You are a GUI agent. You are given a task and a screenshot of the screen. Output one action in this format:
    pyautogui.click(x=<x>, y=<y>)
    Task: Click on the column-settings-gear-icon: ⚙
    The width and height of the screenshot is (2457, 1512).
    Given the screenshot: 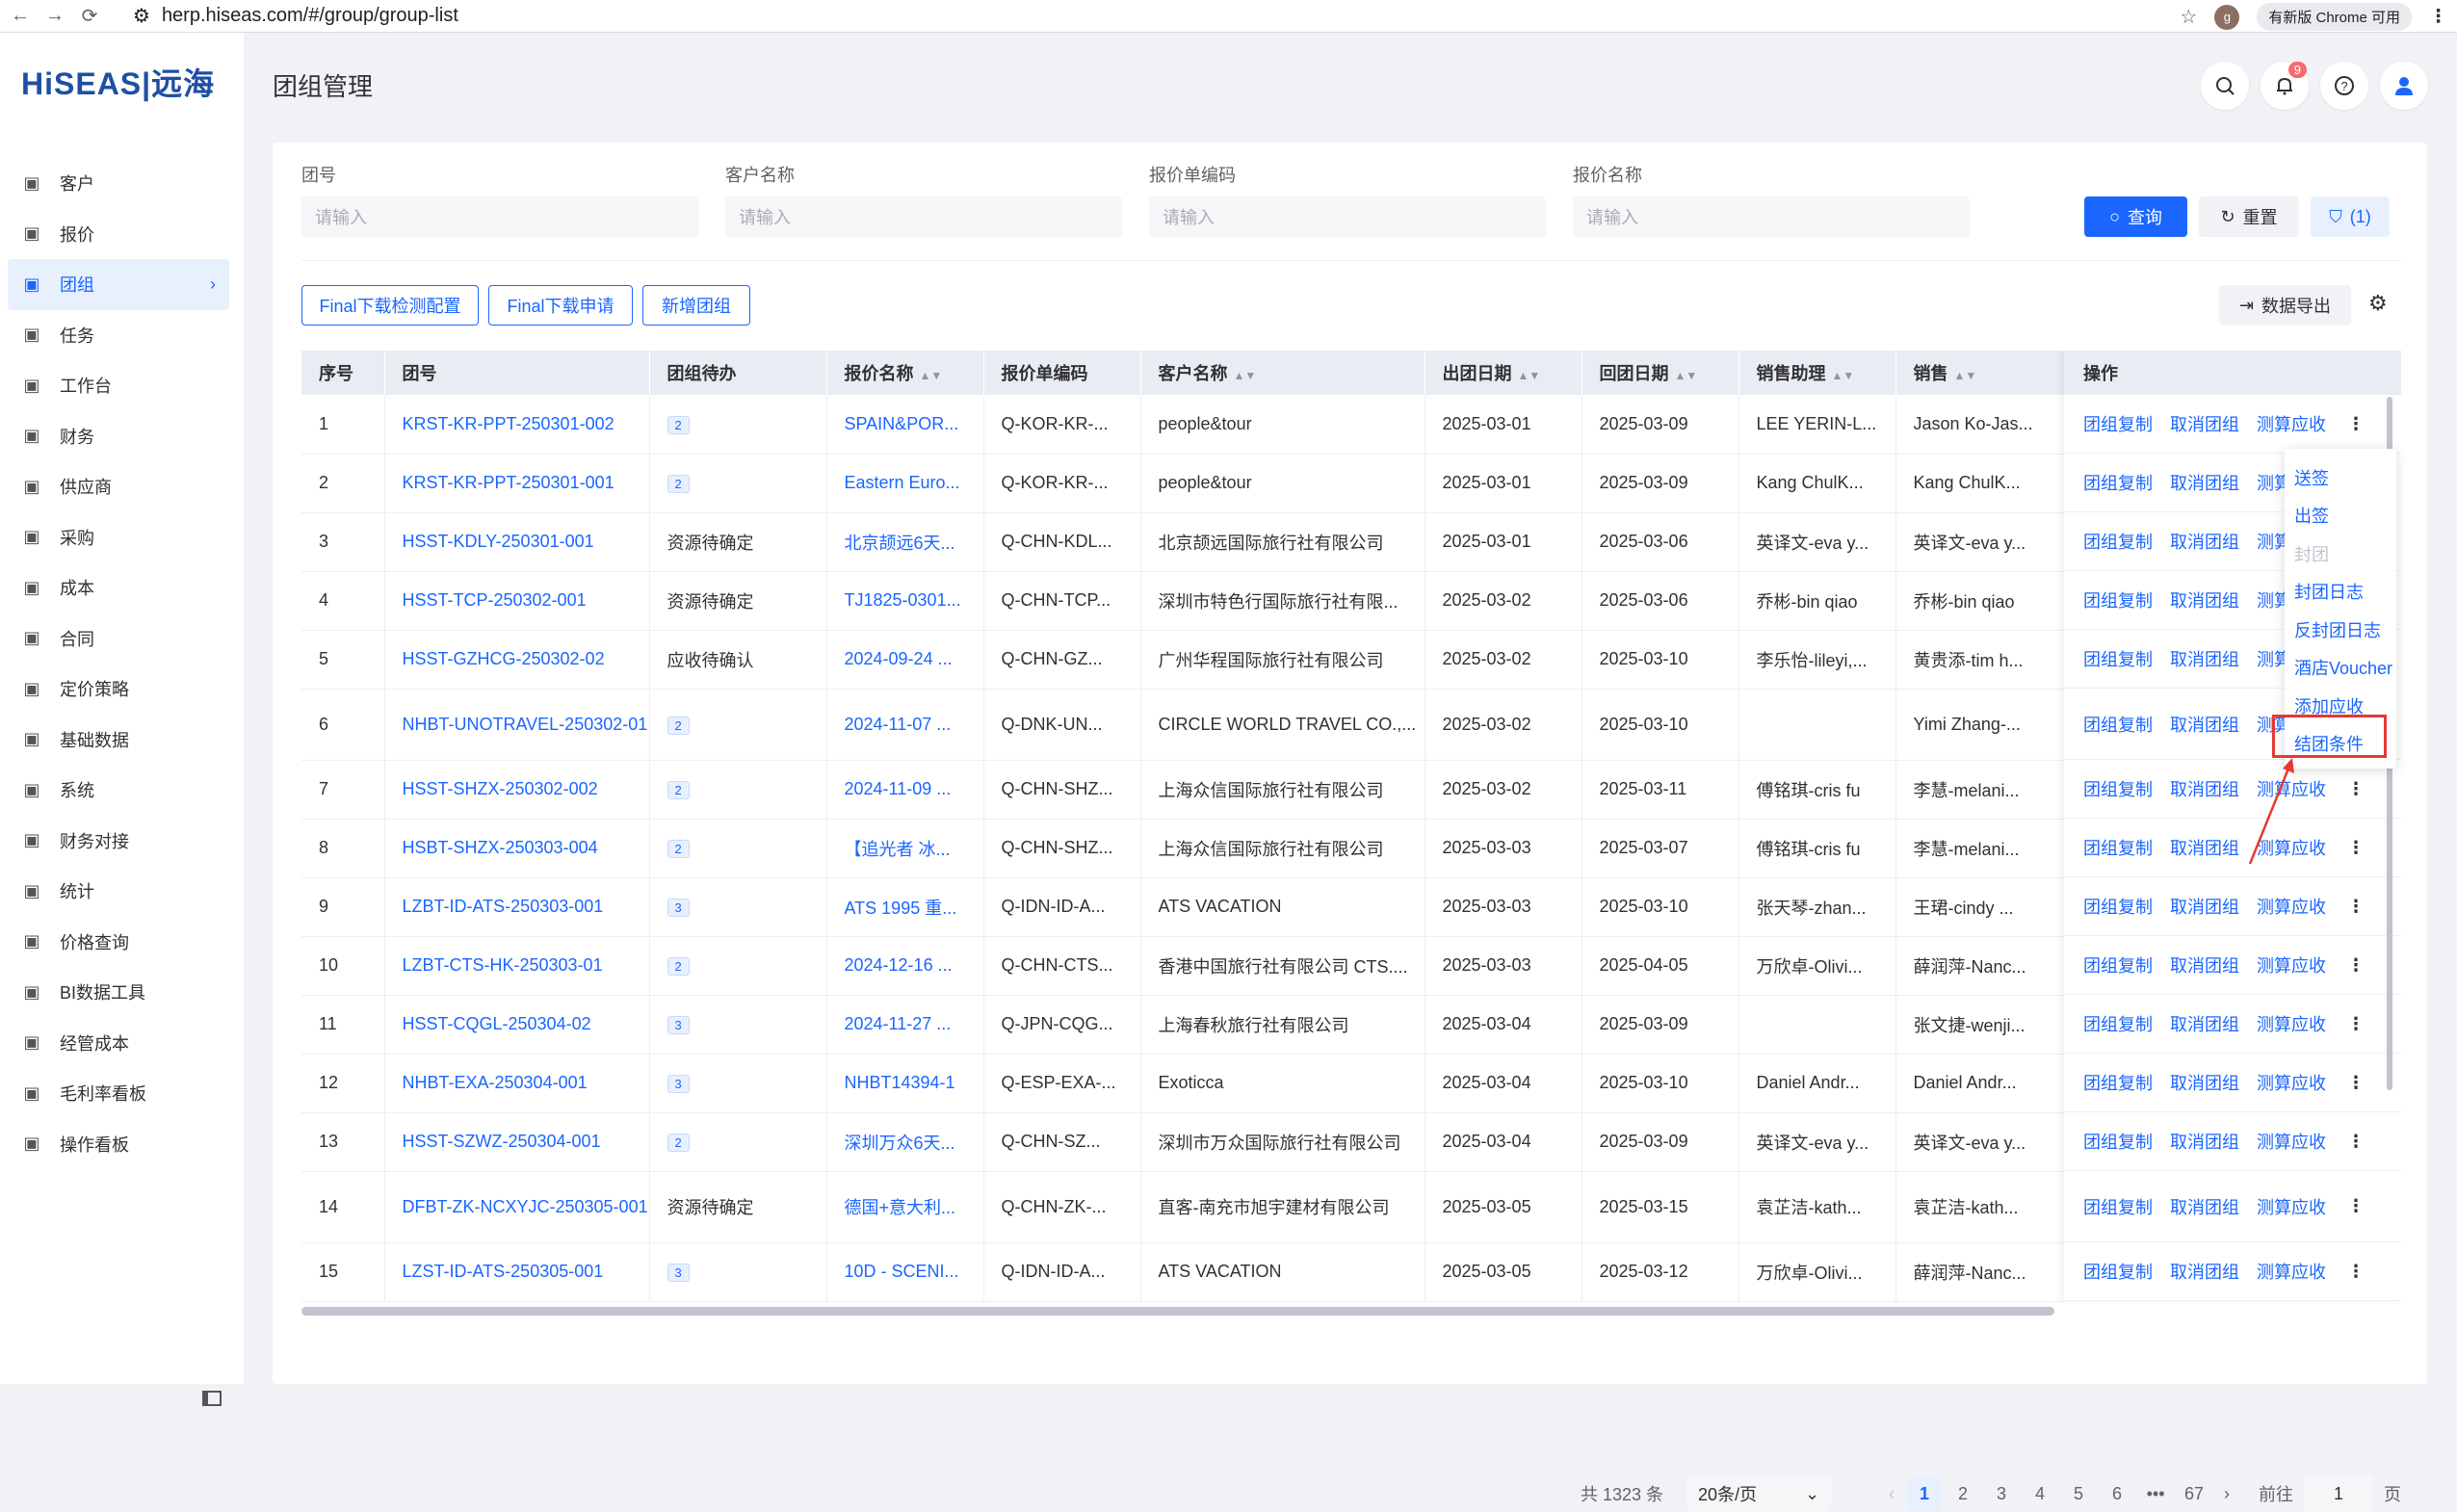 What is the action you would take?
    pyautogui.click(x=2378, y=303)
    